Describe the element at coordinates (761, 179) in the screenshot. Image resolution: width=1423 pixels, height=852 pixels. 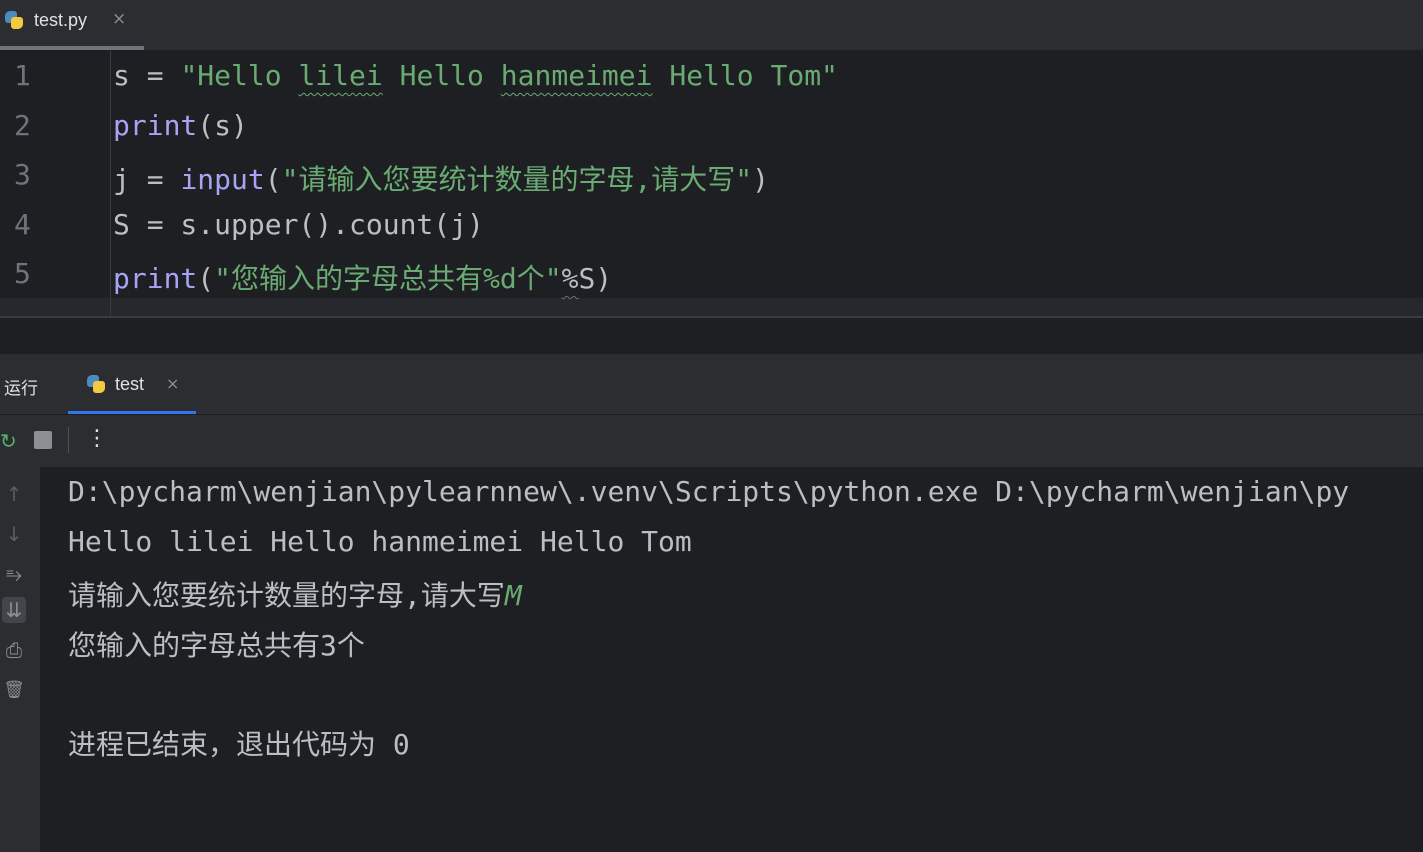
I see `code-token: )` at that location.